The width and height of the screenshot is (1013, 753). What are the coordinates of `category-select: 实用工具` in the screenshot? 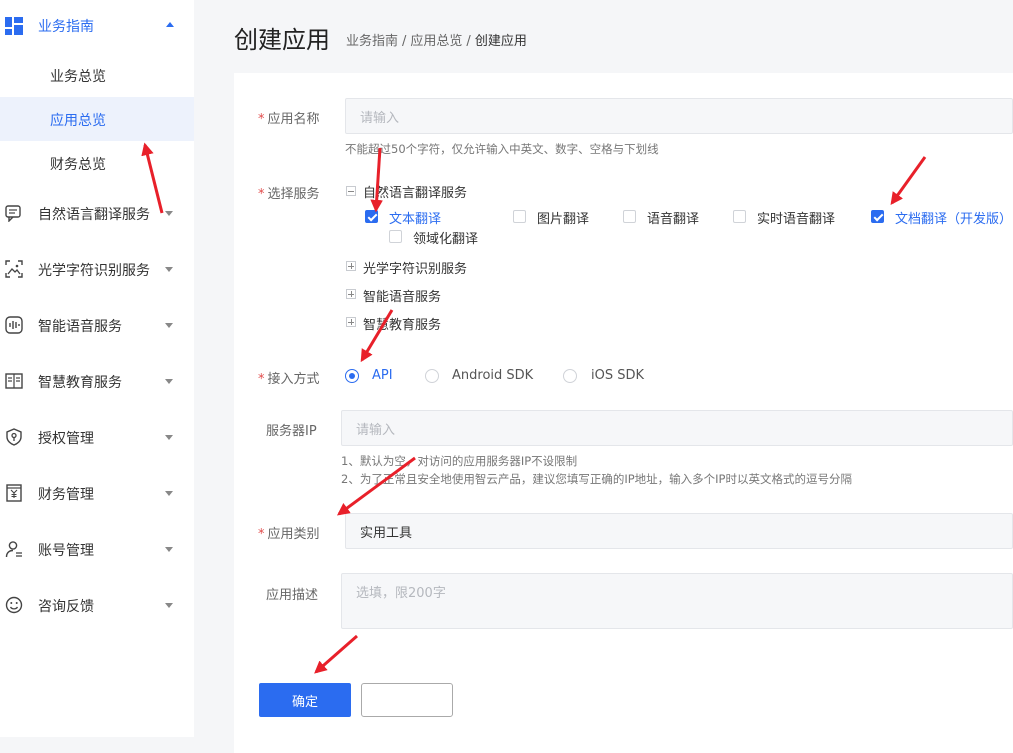 It's located at (679, 531).